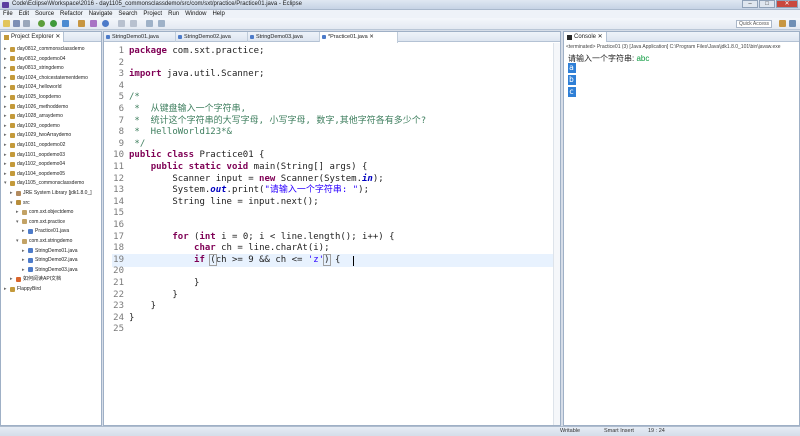 This screenshot has width=800, height=436. I want to click on maximize-button: □, so click(767, 4).